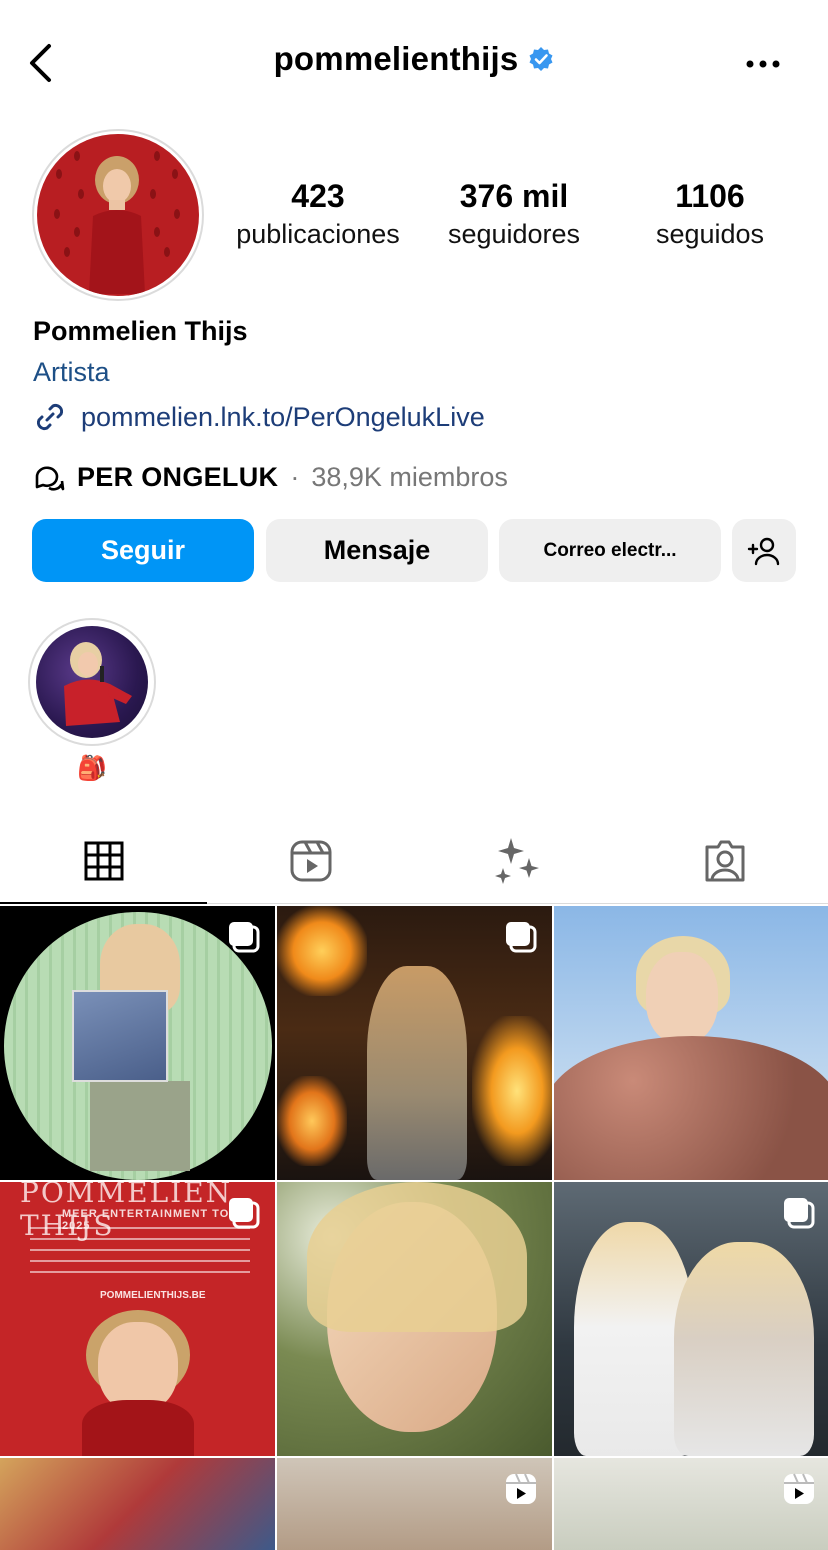 The image size is (828, 1550). I want to click on stat-followers: 376 mil seguidores, so click(514, 214).